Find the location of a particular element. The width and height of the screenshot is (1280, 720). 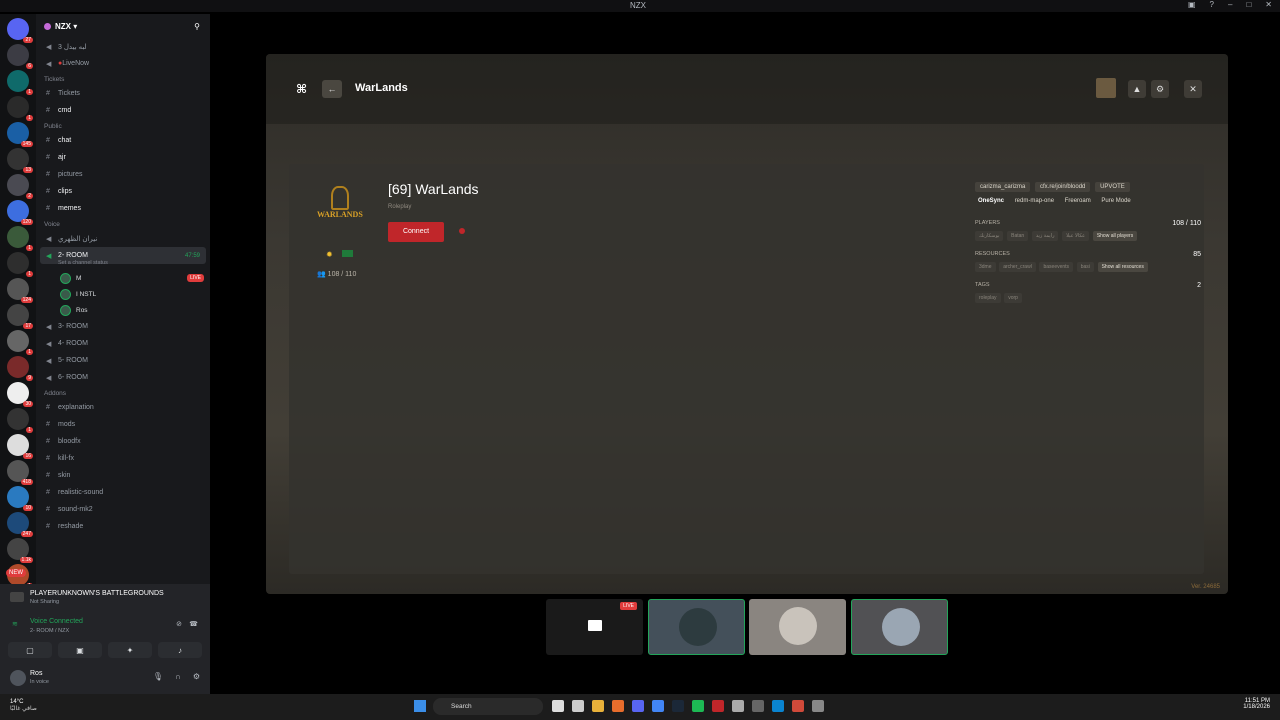

server-icon: 124 is located at coordinates (20, 290).